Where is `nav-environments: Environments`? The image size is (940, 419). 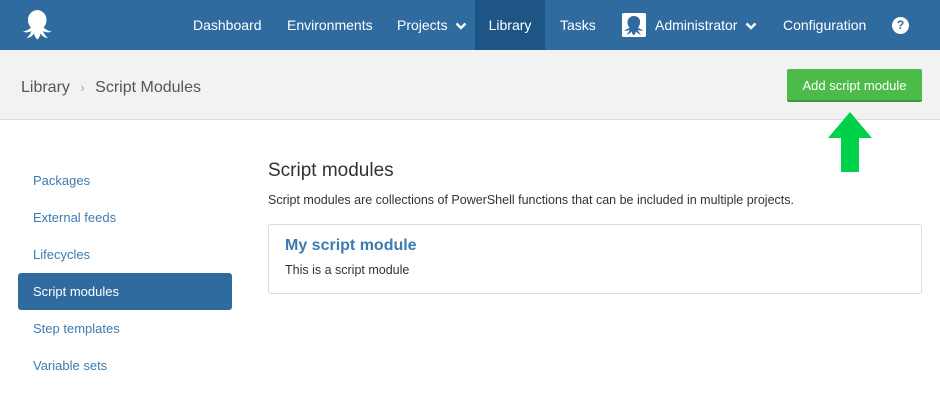
nav-environments: Environments is located at coordinates (330, 25).